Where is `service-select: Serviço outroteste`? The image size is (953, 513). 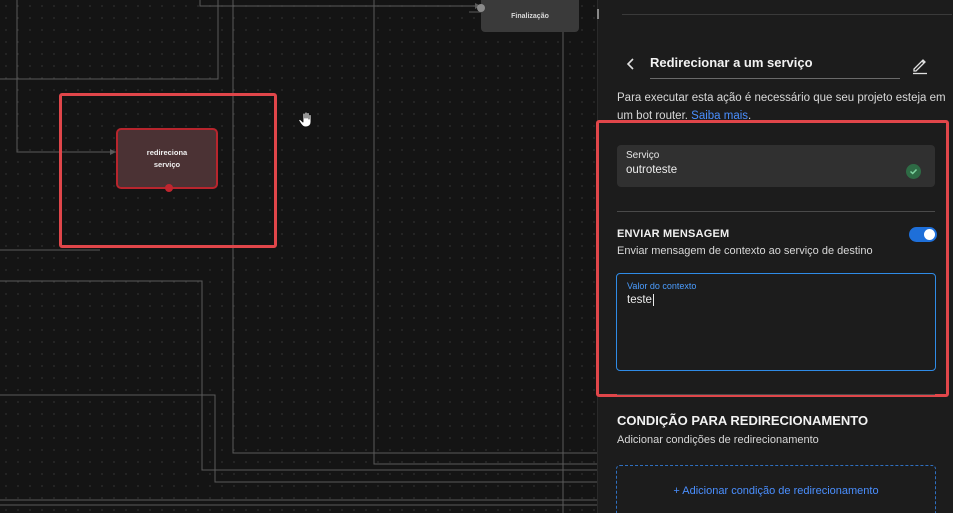
service-select: Serviço outroteste is located at coordinates (776, 166).